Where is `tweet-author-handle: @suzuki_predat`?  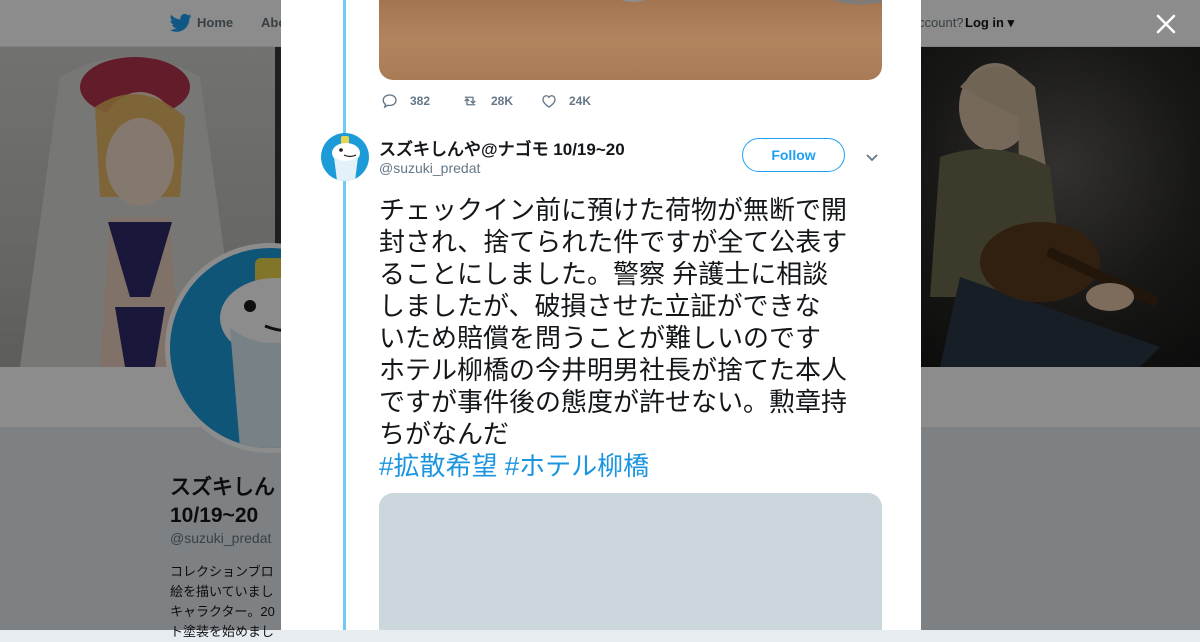
tweet-author-handle: @suzuki_predat is located at coordinates (429, 168).